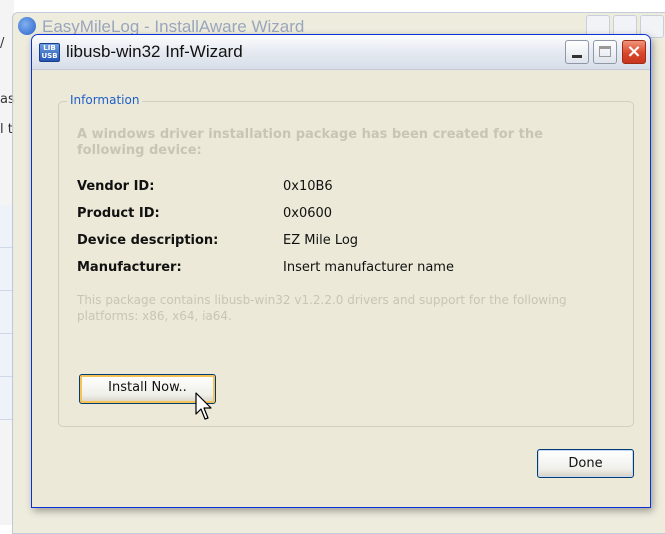 Image resolution: width=665 pixels, height=534 pixels. I want to click on done-button: Done, so click(585, 463).